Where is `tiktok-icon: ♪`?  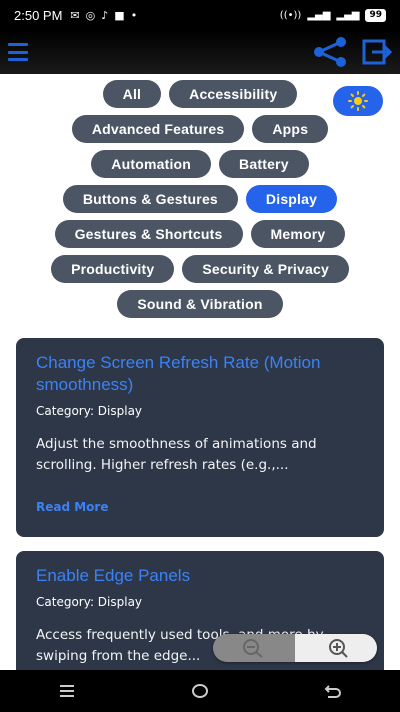 tiktok-icon: ♪ is located at coordinates (105, 15).